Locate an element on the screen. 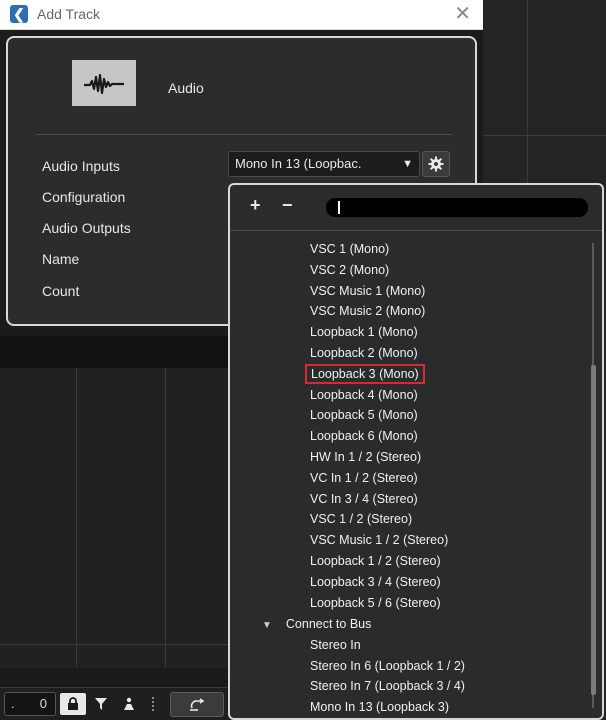  track-type-label: Audio is located at coordinates (186, 88).